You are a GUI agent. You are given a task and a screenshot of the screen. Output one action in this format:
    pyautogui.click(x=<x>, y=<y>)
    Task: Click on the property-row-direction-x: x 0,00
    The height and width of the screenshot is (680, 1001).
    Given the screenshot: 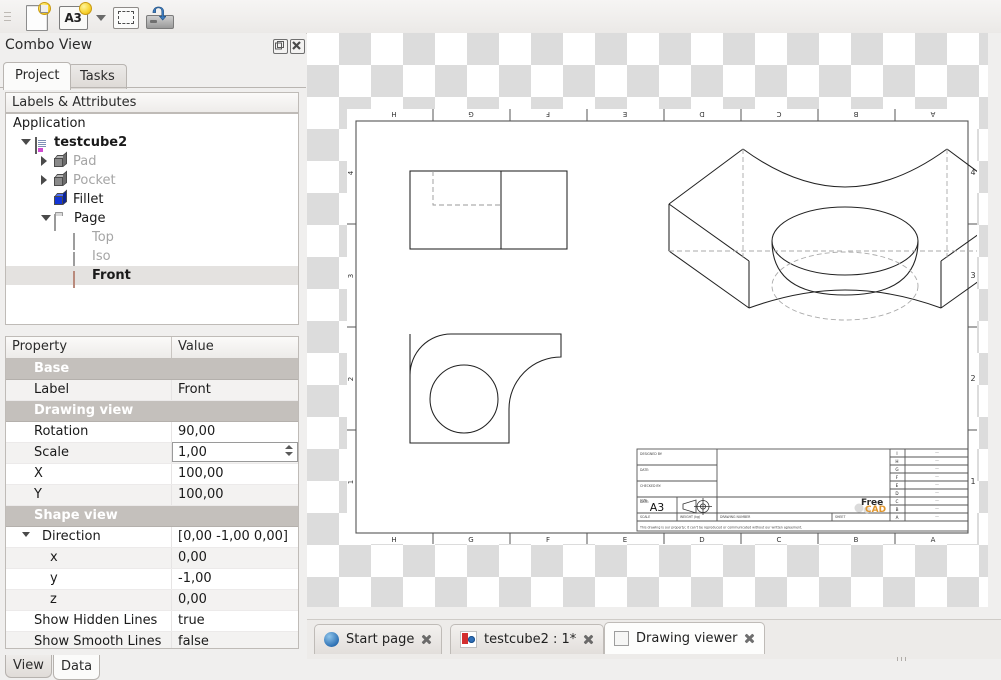 What is the action you would take?
    pyautogui.click(x=152, y=558)
    